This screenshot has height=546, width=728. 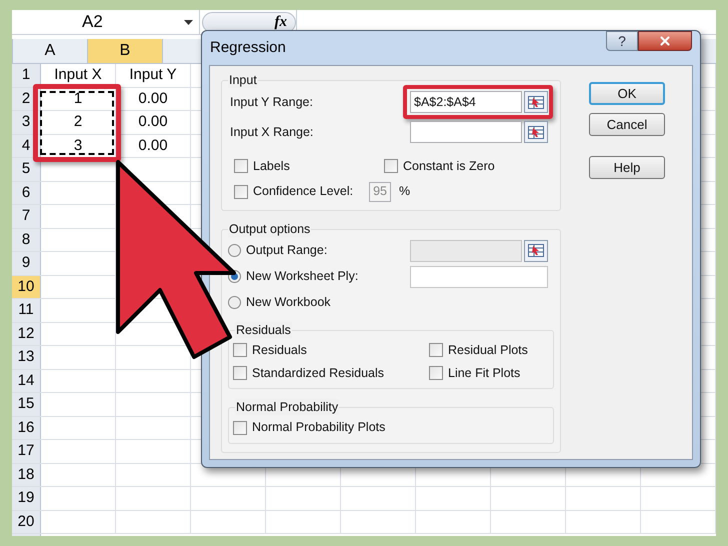 I want to click on row-header: 18, so click(x=26, y=475).